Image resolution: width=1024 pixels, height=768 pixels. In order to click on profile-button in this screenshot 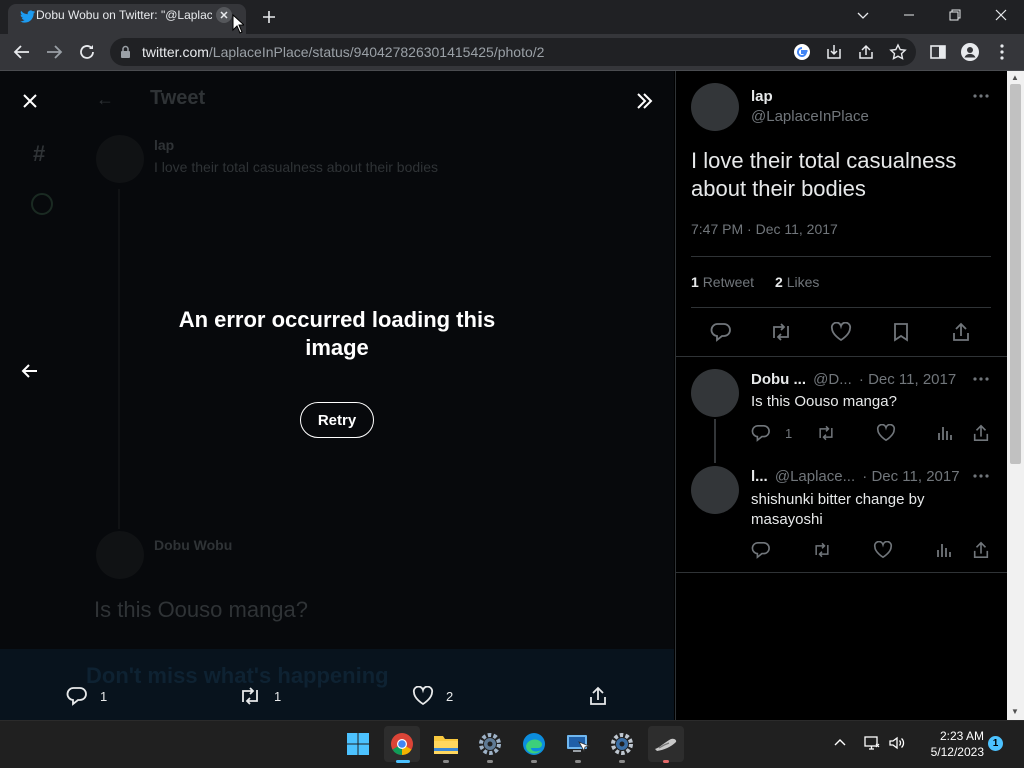, I will do `click(970, 52)`.